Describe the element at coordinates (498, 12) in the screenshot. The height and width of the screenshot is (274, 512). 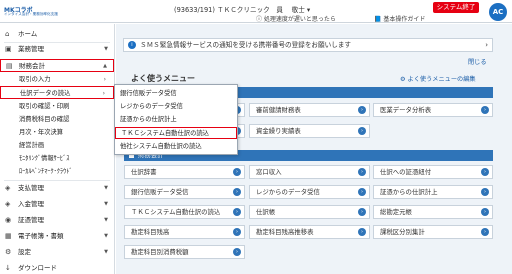
I see `avatar: AC` at that location.